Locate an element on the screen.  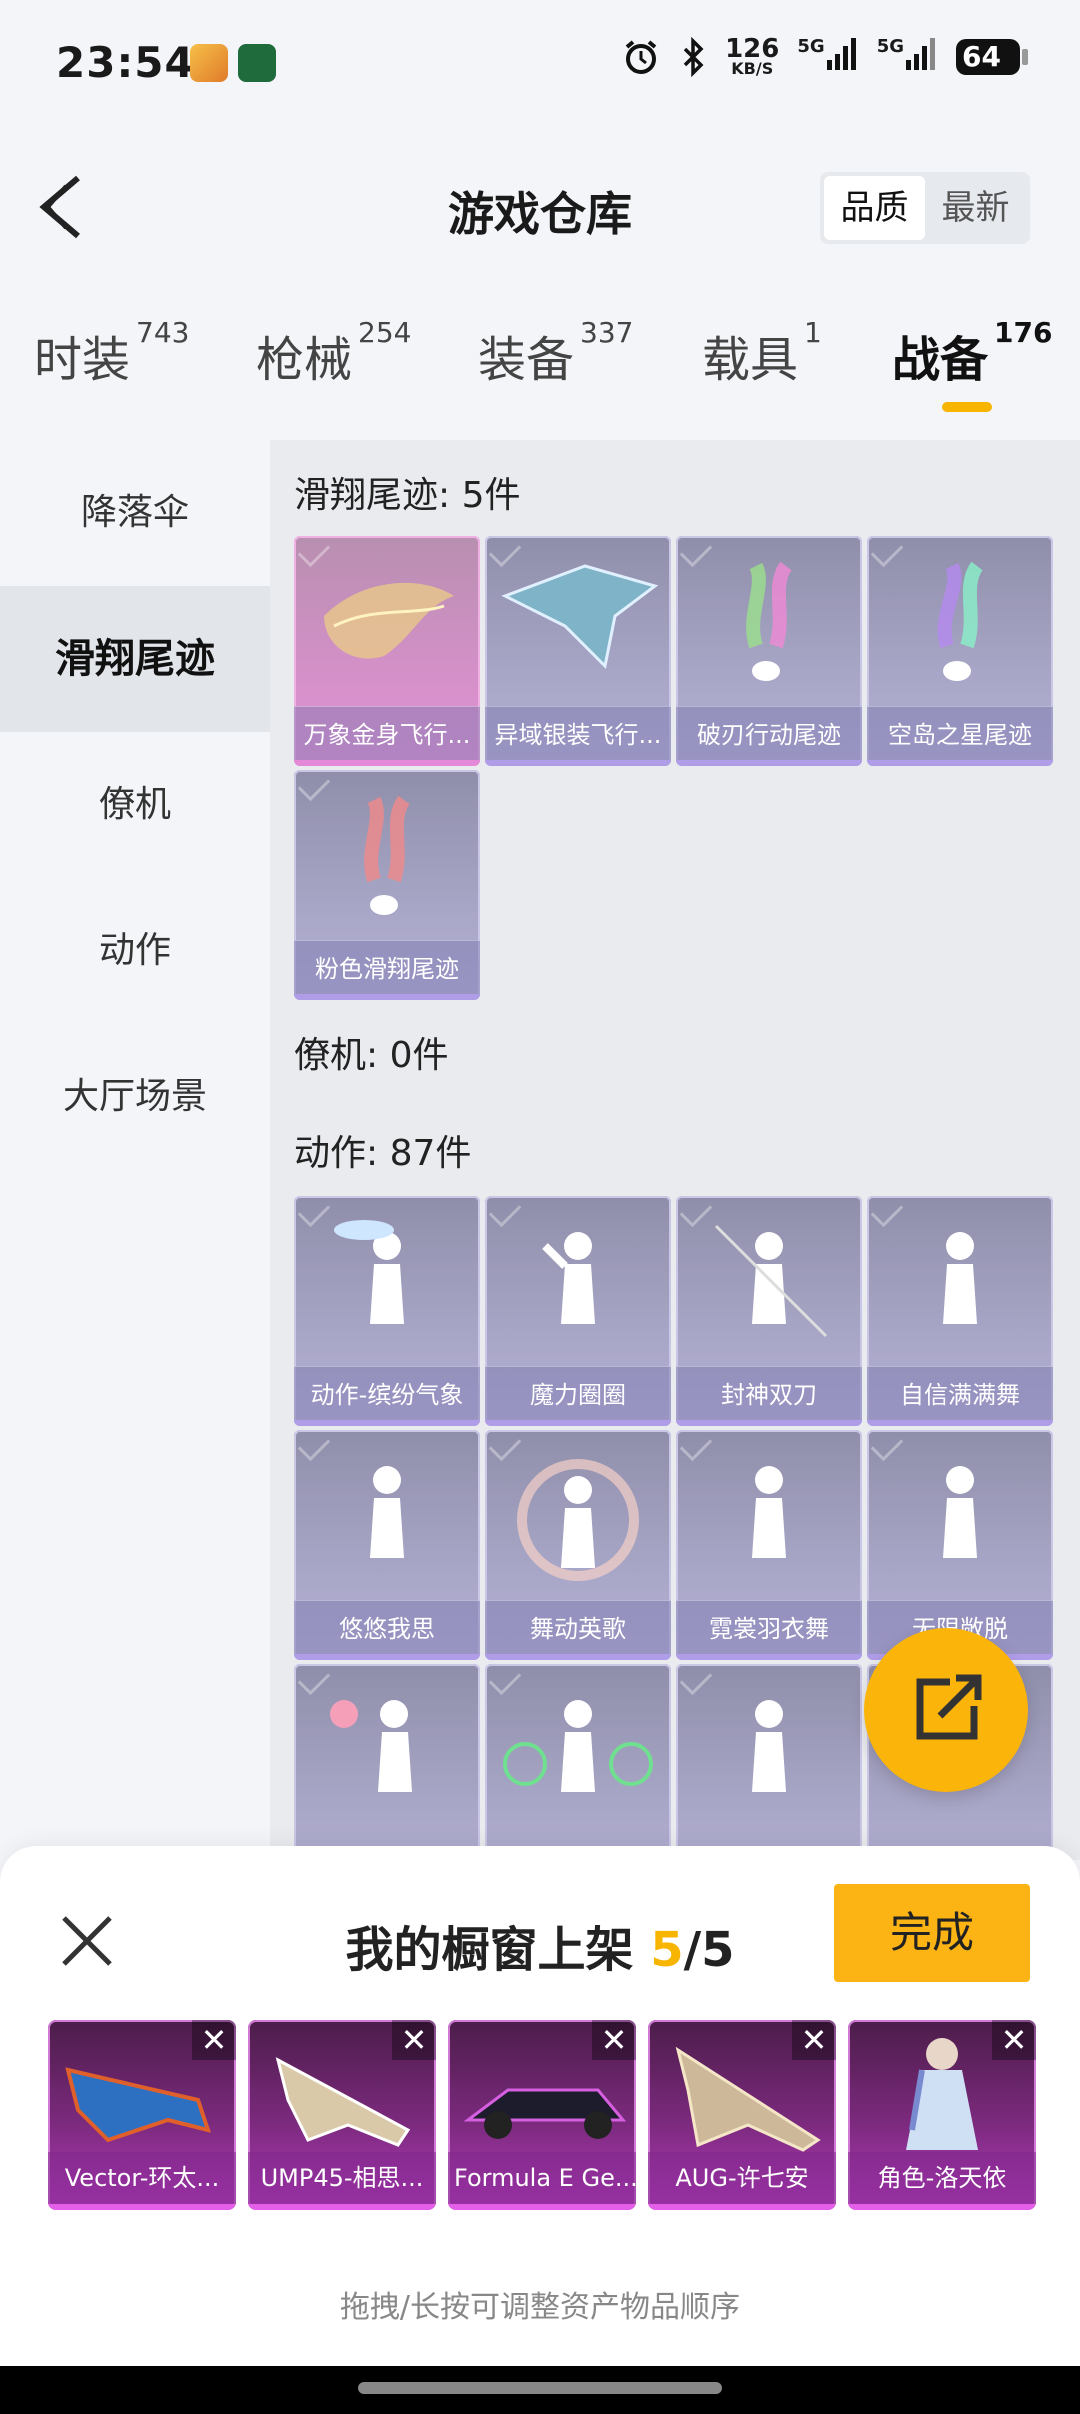
side-nav: 降落伞 滑翔尾迹 僚机 动作 大厅场景 is located at coordinates (135, 805).